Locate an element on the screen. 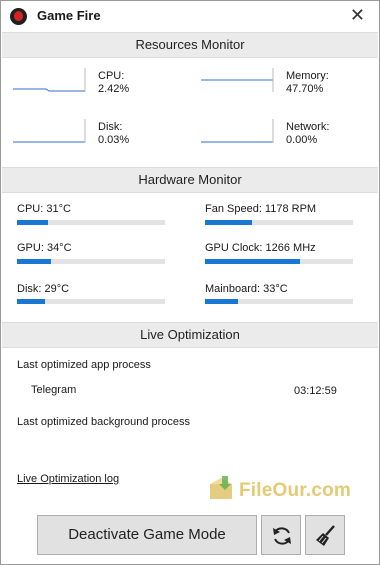  gpu-temp-bar is located at coordinates (91, 261).